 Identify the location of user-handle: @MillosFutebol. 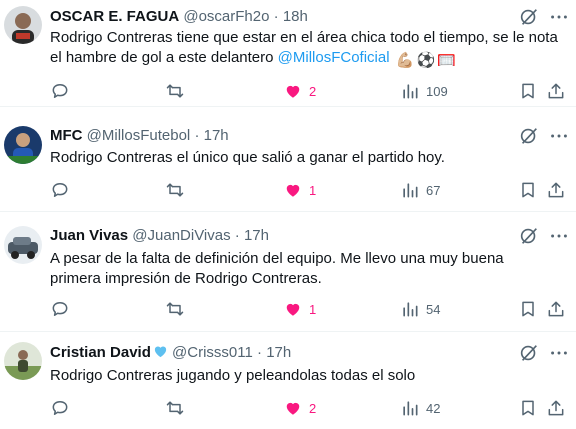
(139, 135).